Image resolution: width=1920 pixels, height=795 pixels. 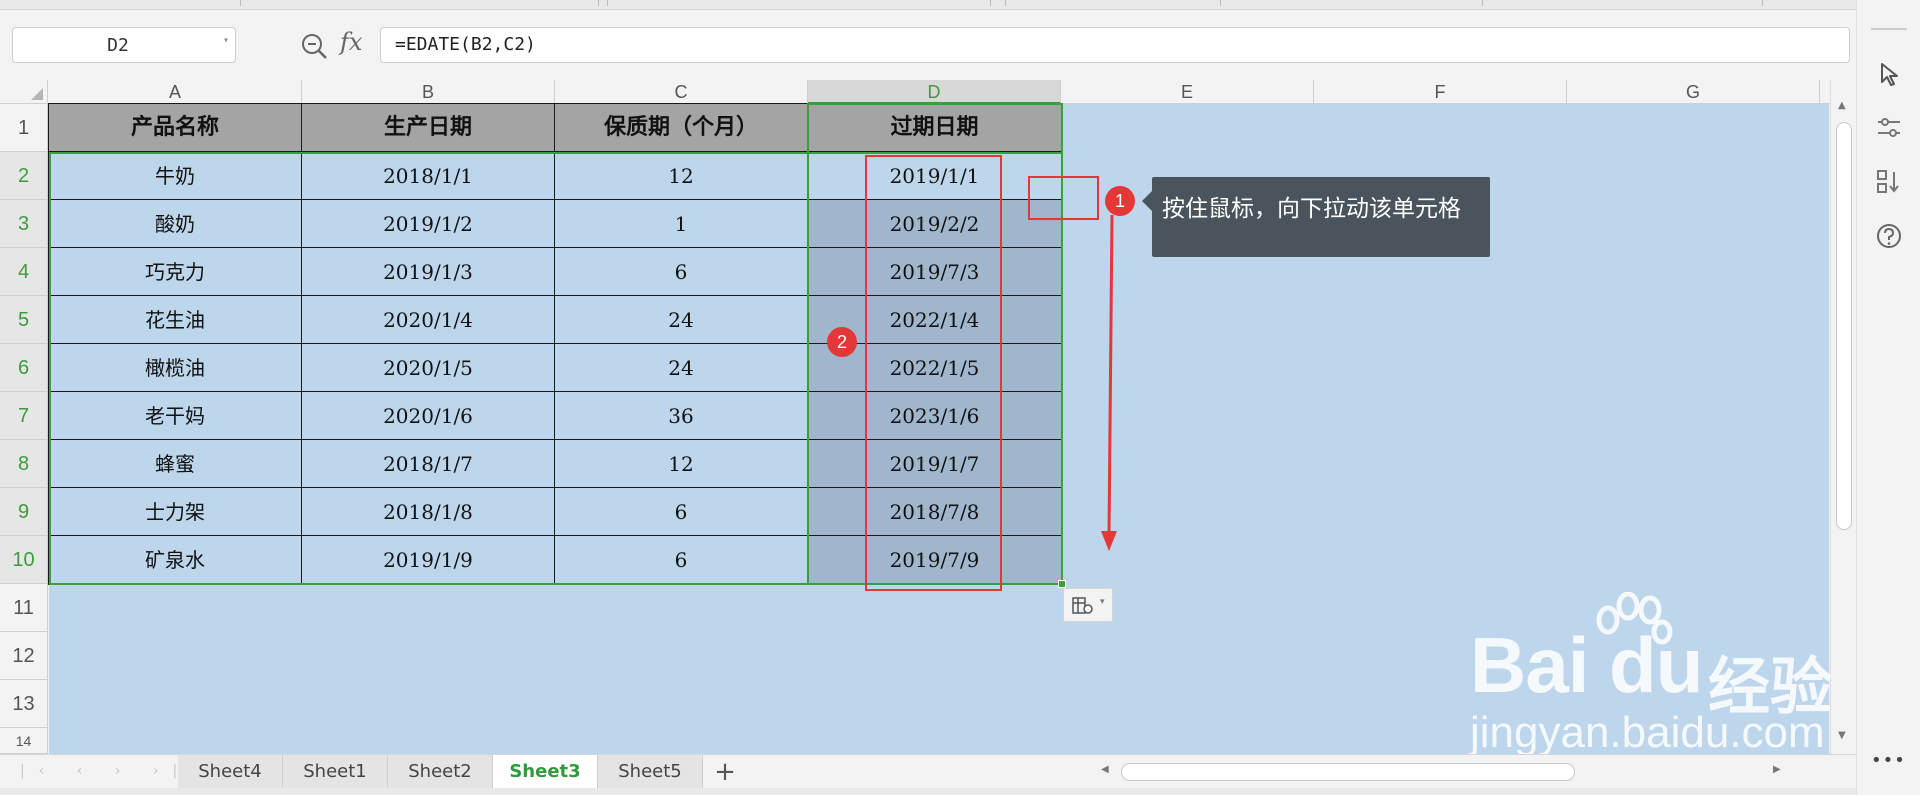 I want to click on table-header-cell: 过期日期, so click(x=935, y=128).